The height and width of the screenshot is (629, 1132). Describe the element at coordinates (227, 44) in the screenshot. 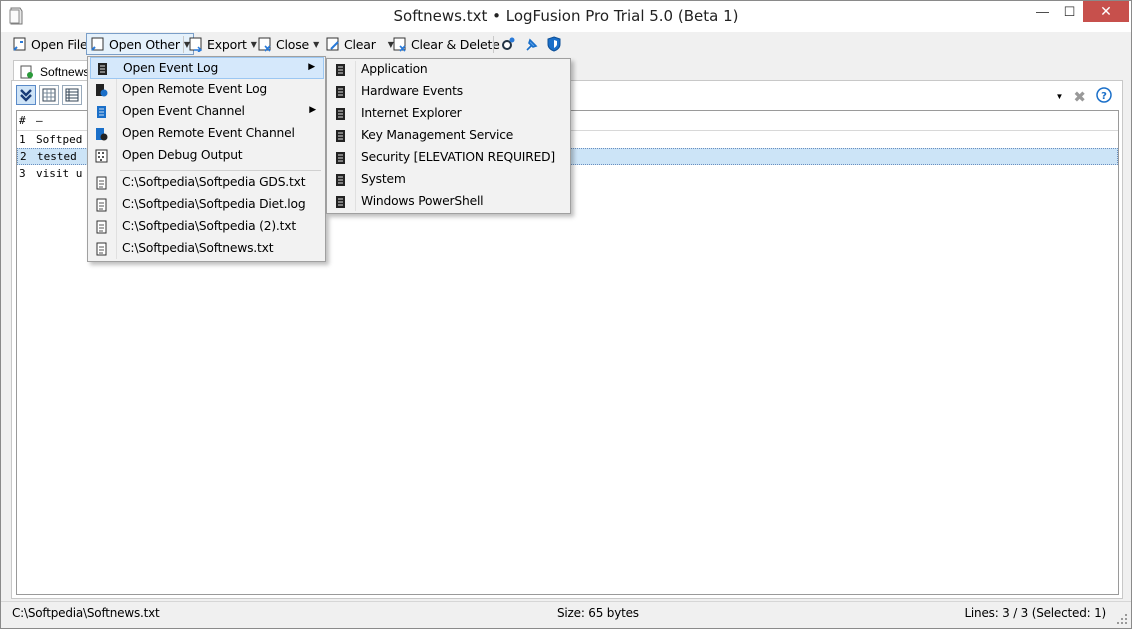

I see `export-label: Export` at that location.